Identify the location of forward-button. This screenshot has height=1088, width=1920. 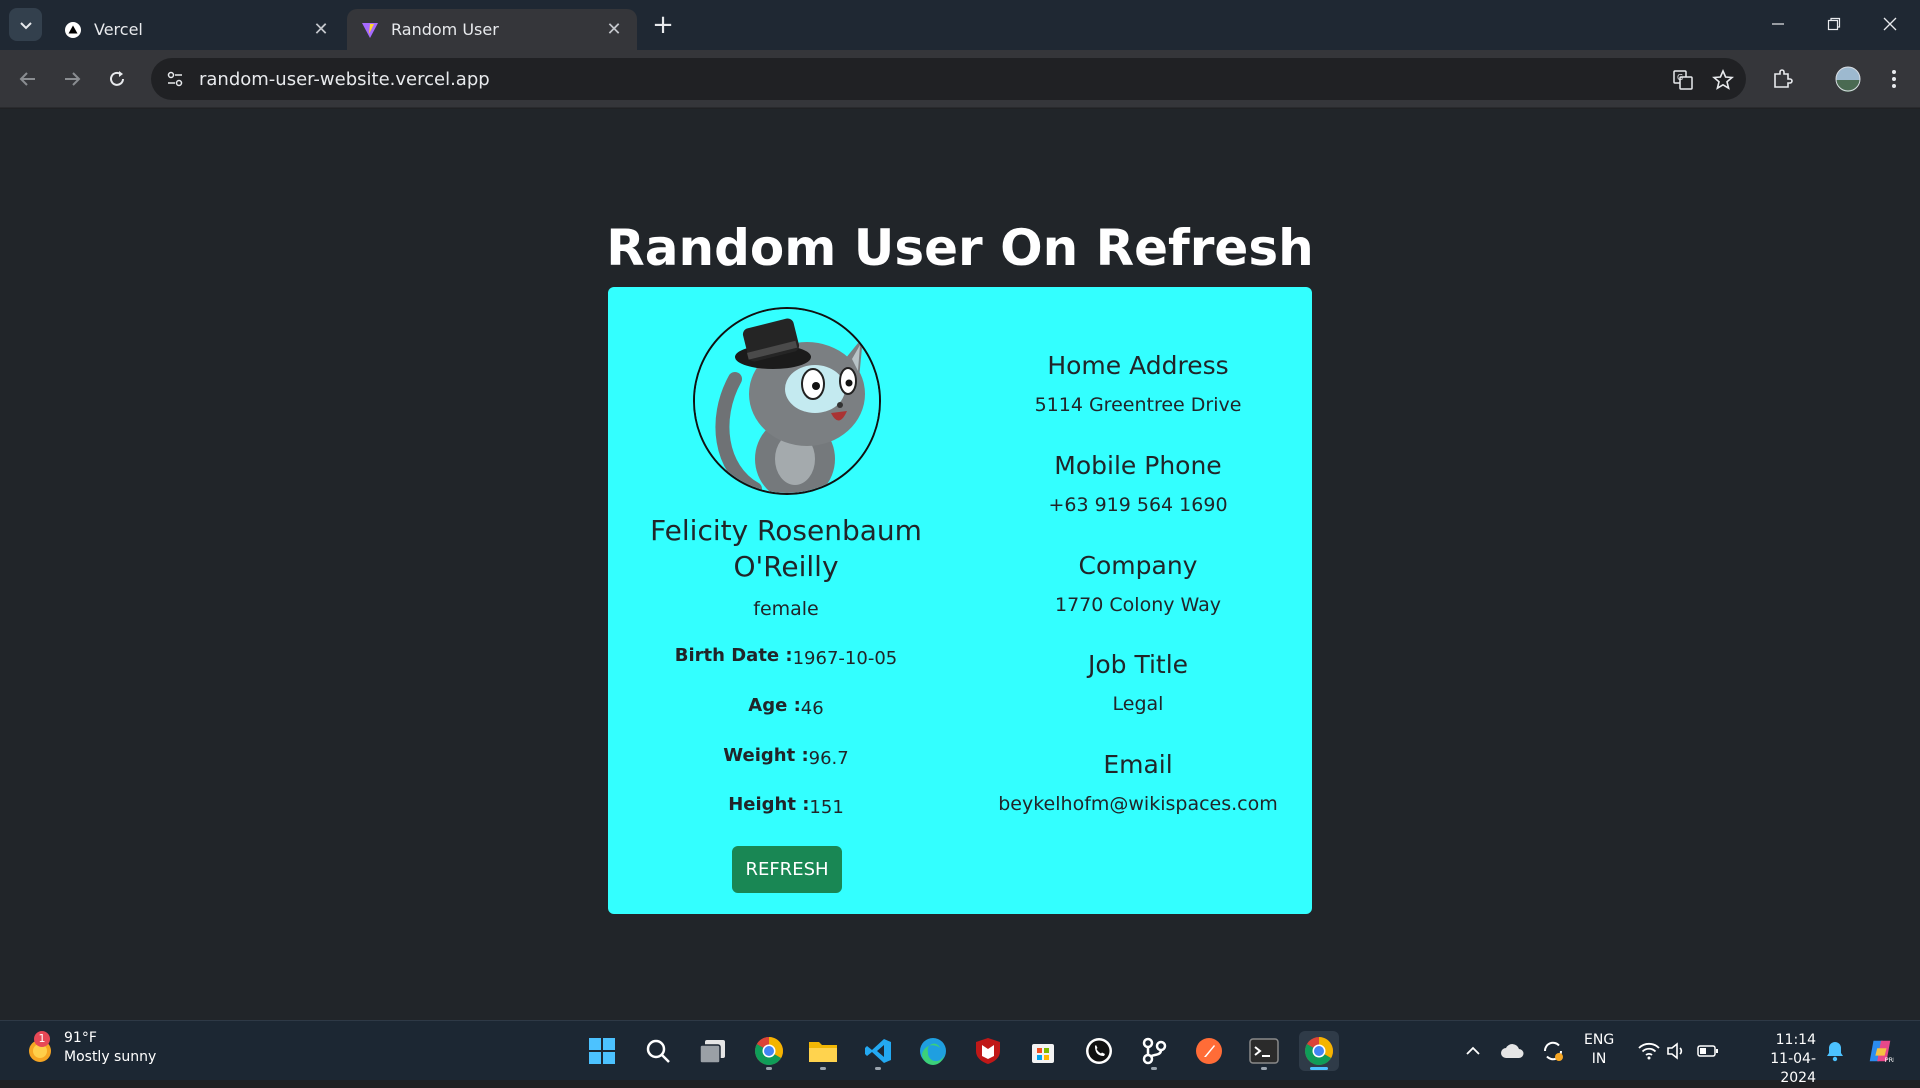
(72, 79).